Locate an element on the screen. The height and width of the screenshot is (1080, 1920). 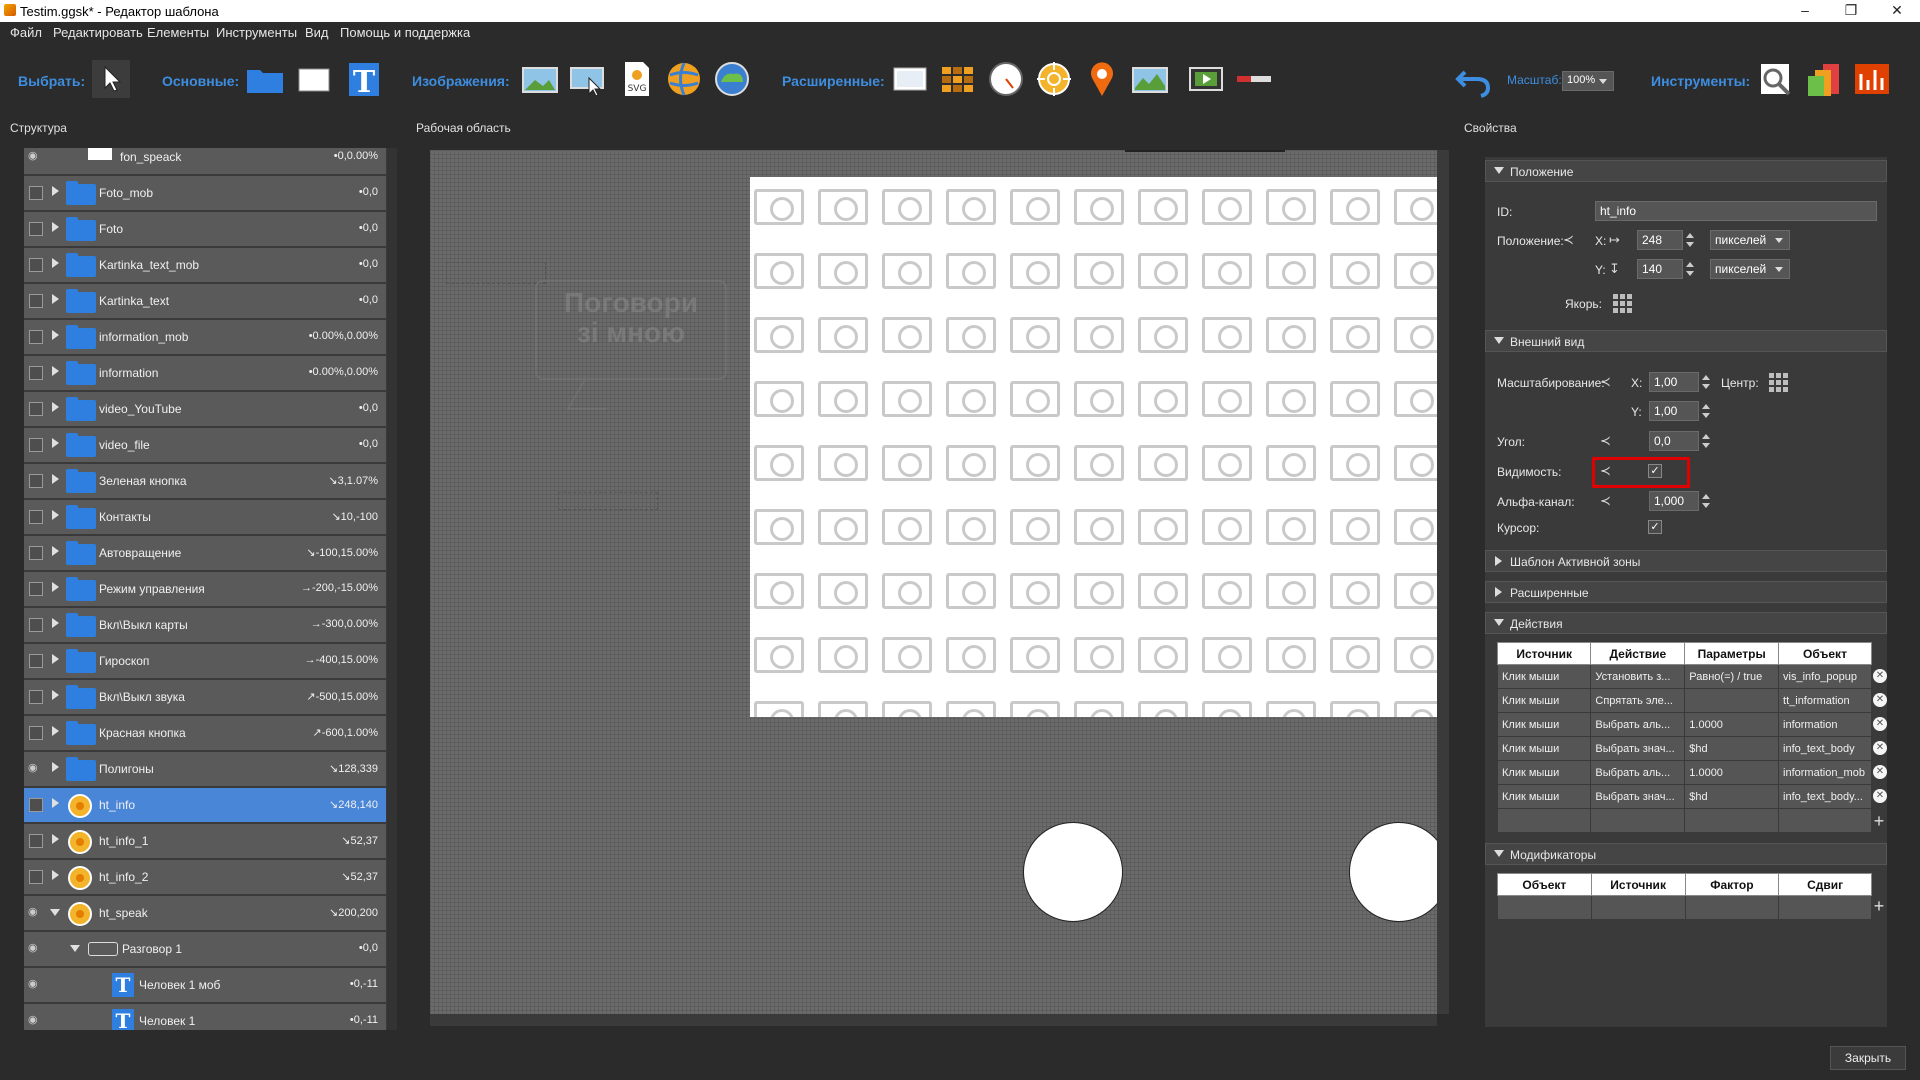
image-tool-icon is located at coordinates (540, 79).